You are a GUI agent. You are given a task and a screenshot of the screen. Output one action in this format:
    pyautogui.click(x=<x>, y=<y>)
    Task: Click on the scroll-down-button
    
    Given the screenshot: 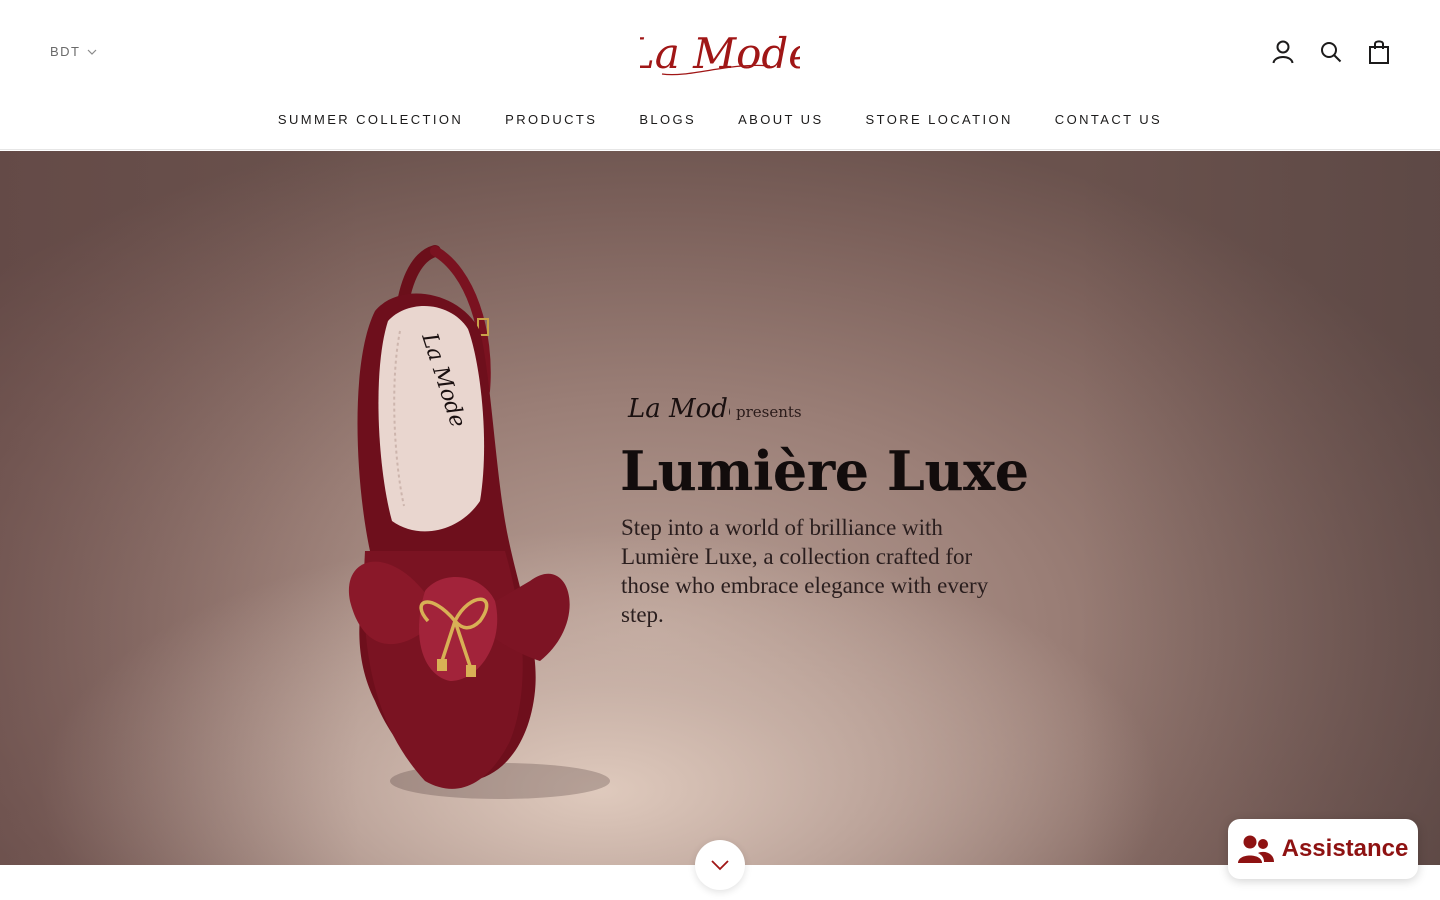 What is the action you would take?
    pyautogui.click(x=720, y=865)
    